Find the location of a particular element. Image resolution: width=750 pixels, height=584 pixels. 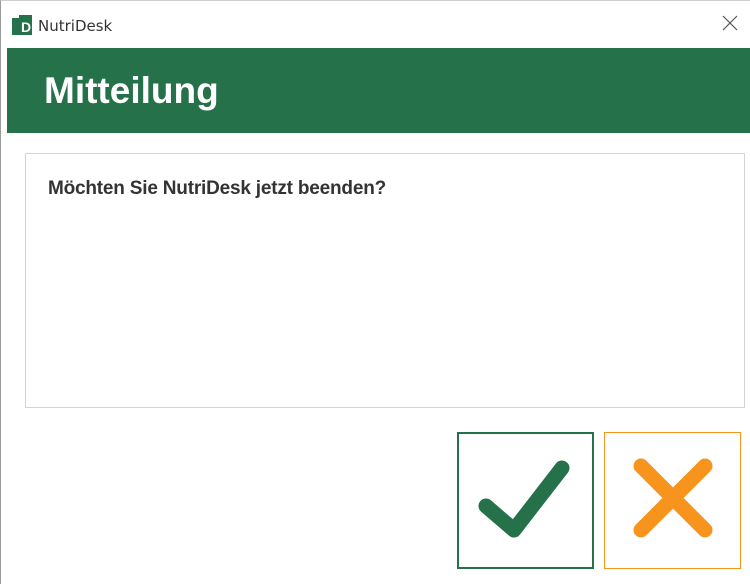

window-title: NutriDesk is located at coordinates (75, 26).